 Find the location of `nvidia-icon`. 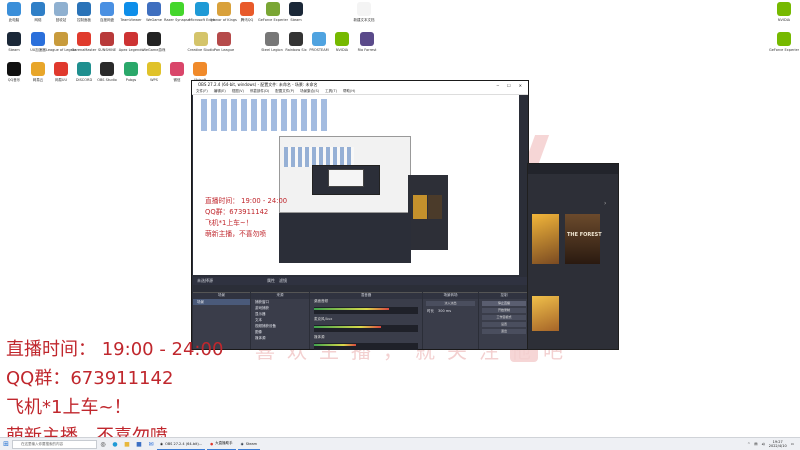

nvidia-icon is located at coordinates (342, 39).